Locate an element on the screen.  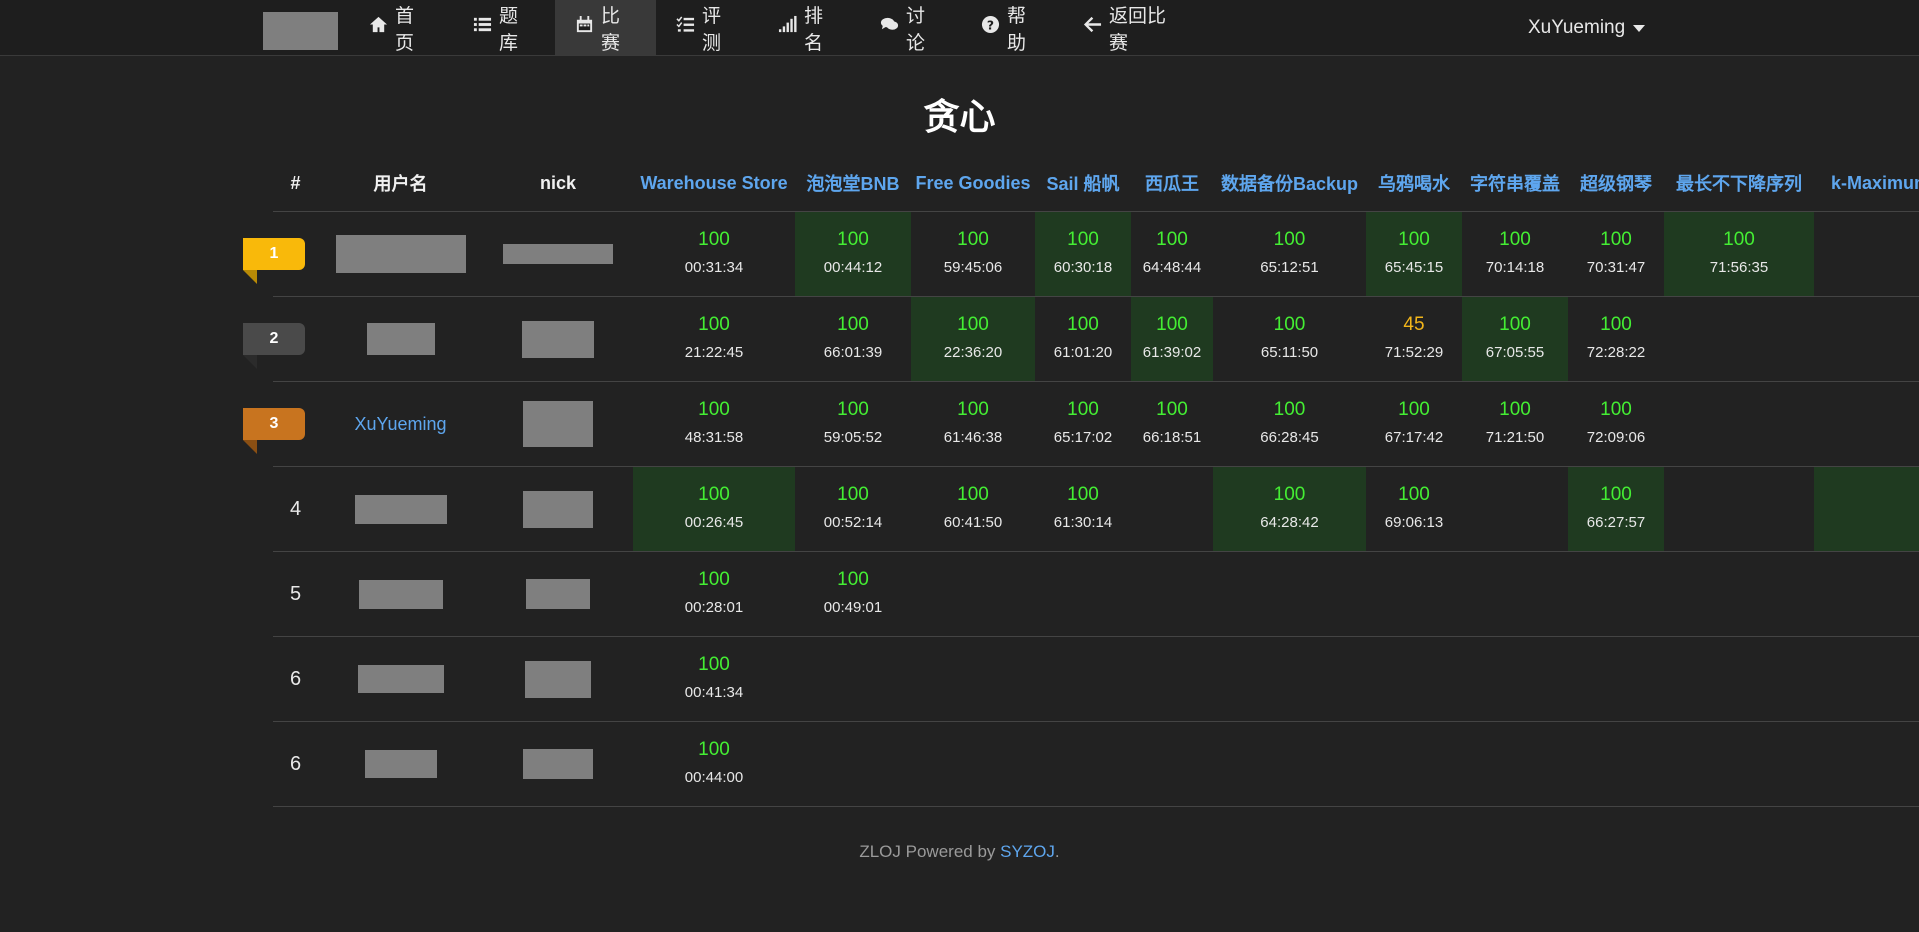
nav-item-3: 评测 is located at coordinates (706, 27).